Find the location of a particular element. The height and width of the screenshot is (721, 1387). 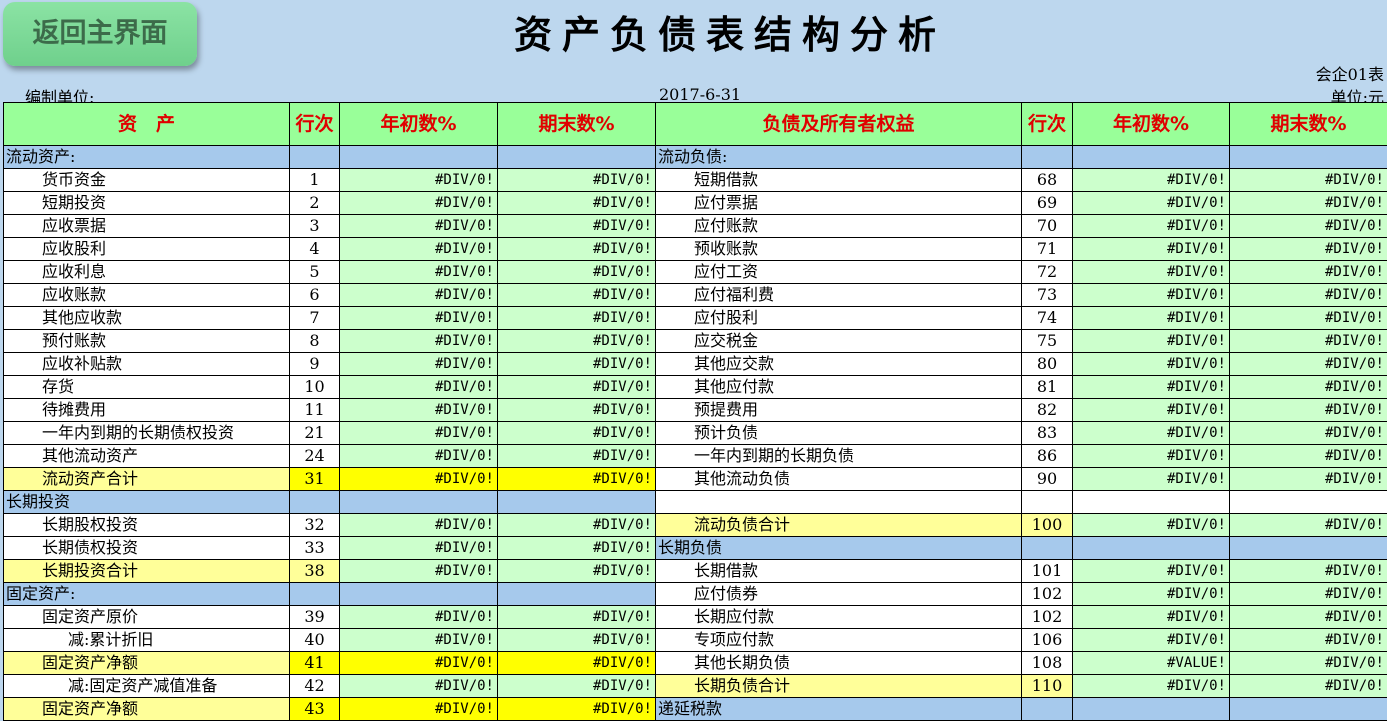

asset-line-cell: 5 is located at coordinates (315, 272).